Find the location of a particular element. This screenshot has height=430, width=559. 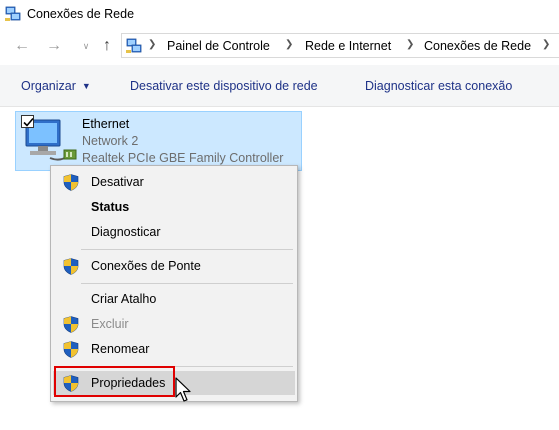

menu-item-conexoes-de-ponte: Conexões de Ponte is located at coordinates (174, 266).